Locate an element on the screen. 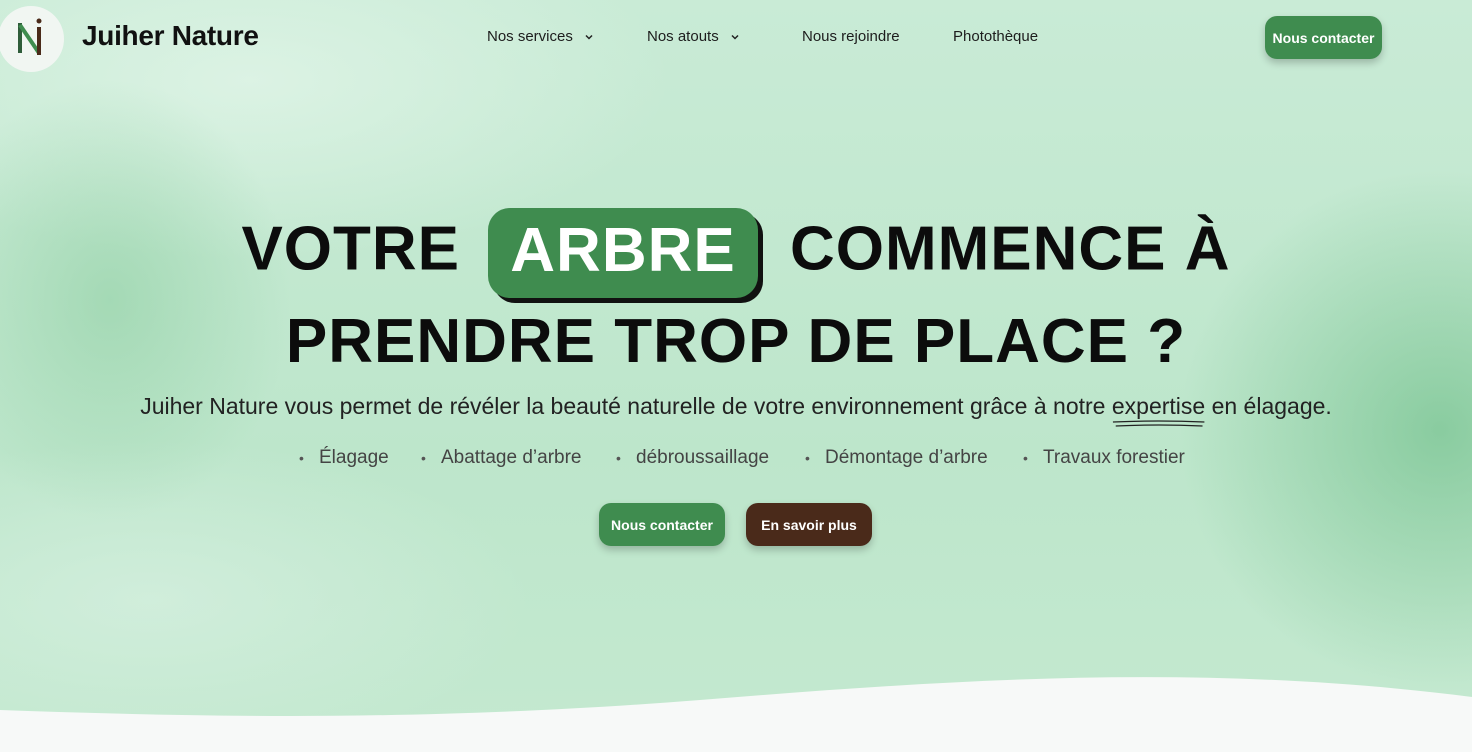 The height and width of the screenshot is (752, 1472). nav-item-label: Photothèque is located at coordinates (996, 36).